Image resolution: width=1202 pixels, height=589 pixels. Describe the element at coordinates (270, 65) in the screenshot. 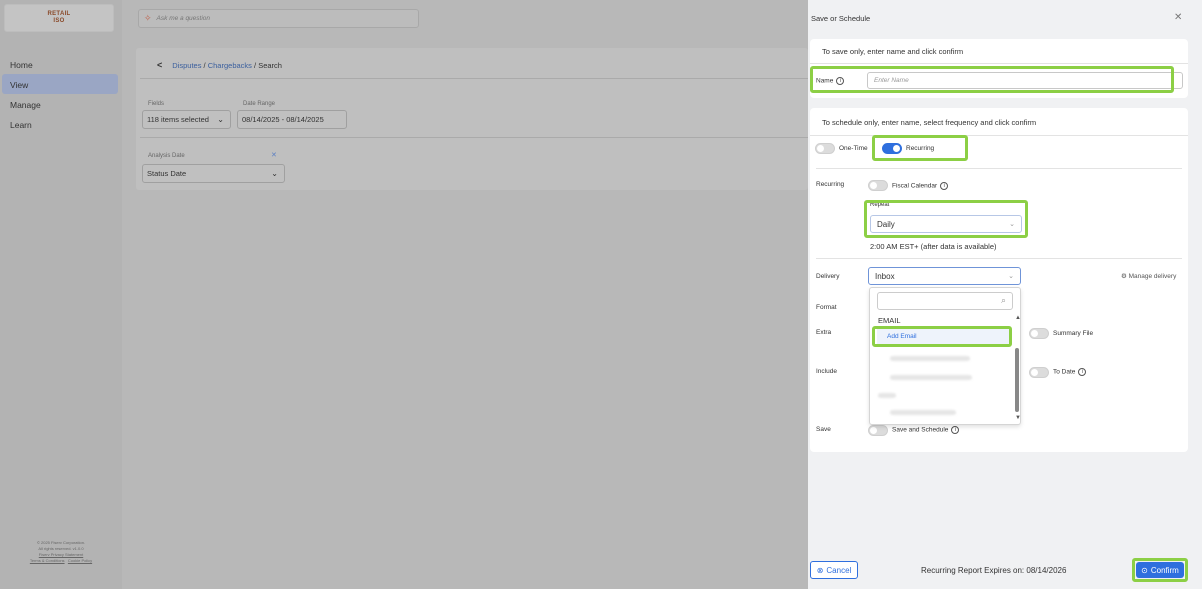

I see `breadcrumb-current: Search` at that location.